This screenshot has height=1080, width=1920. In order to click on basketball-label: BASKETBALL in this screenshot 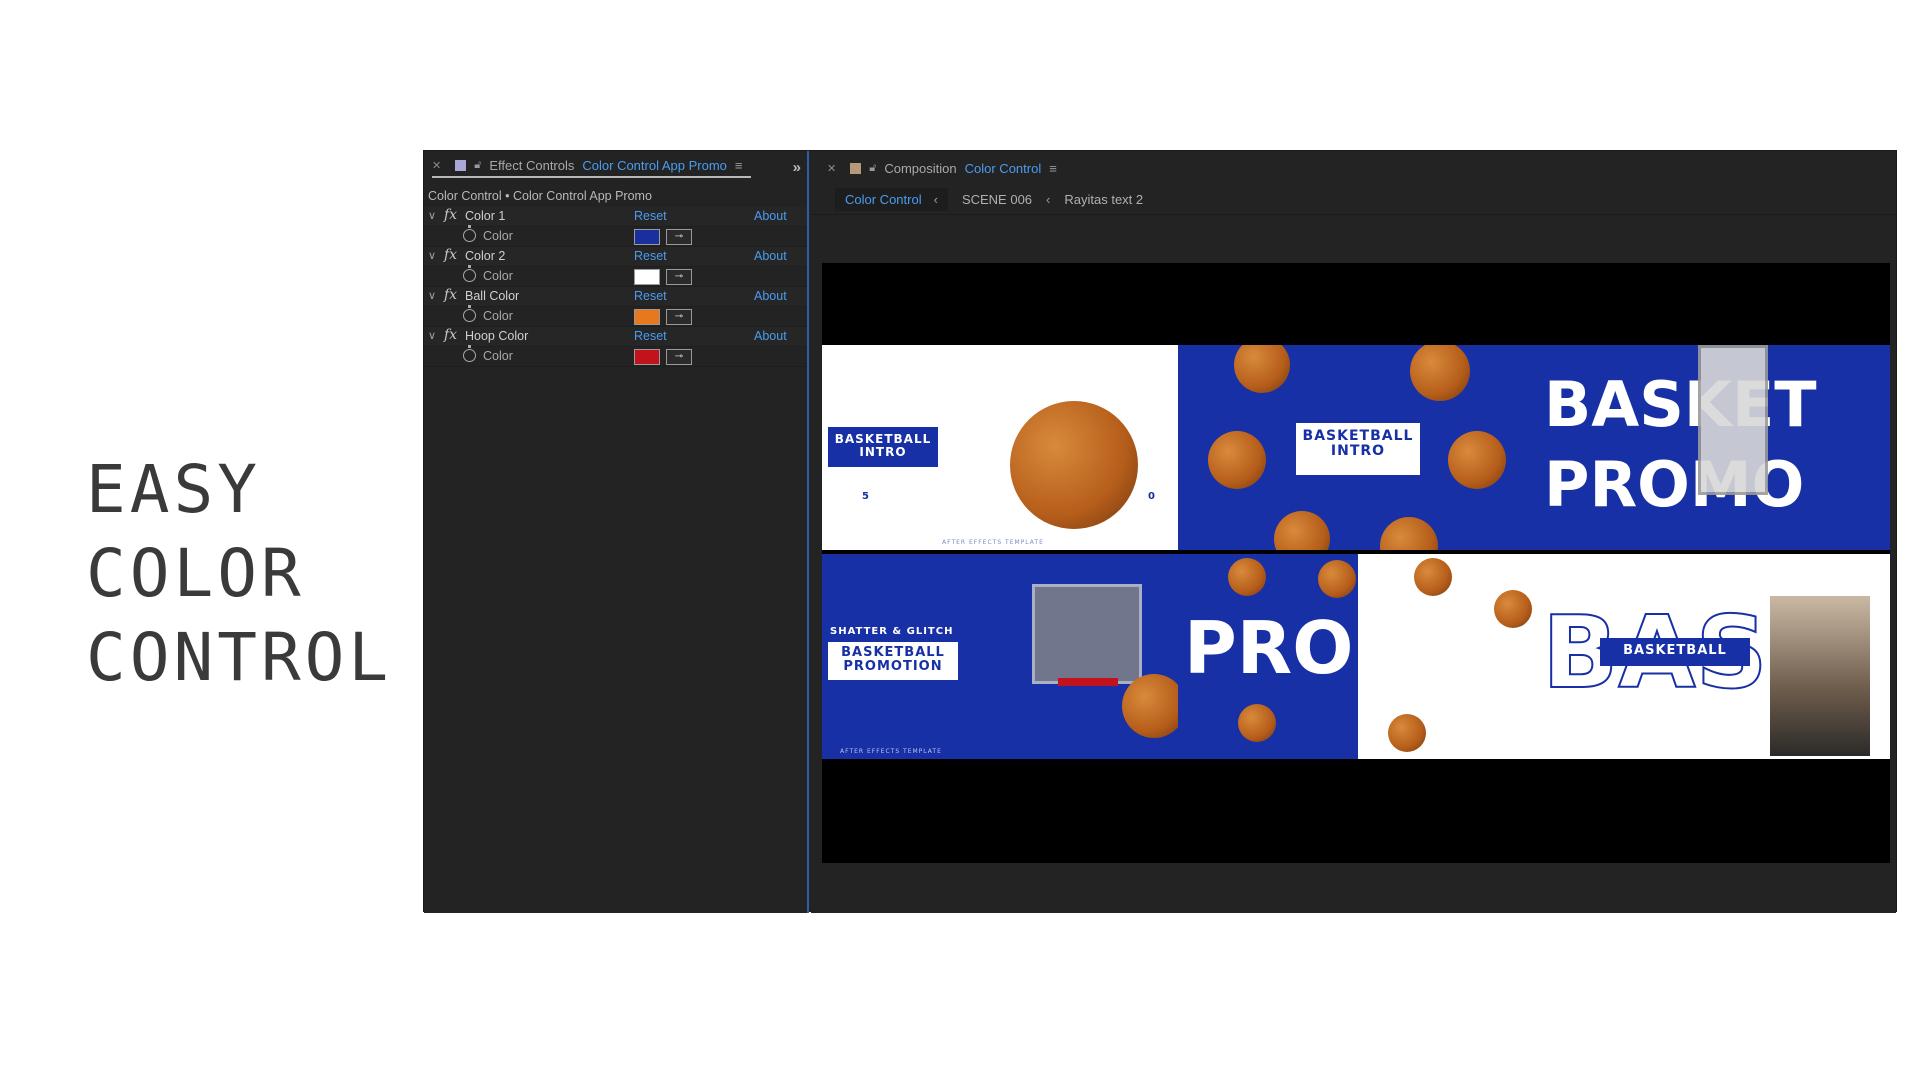, I will do `click(1675, 652)`.